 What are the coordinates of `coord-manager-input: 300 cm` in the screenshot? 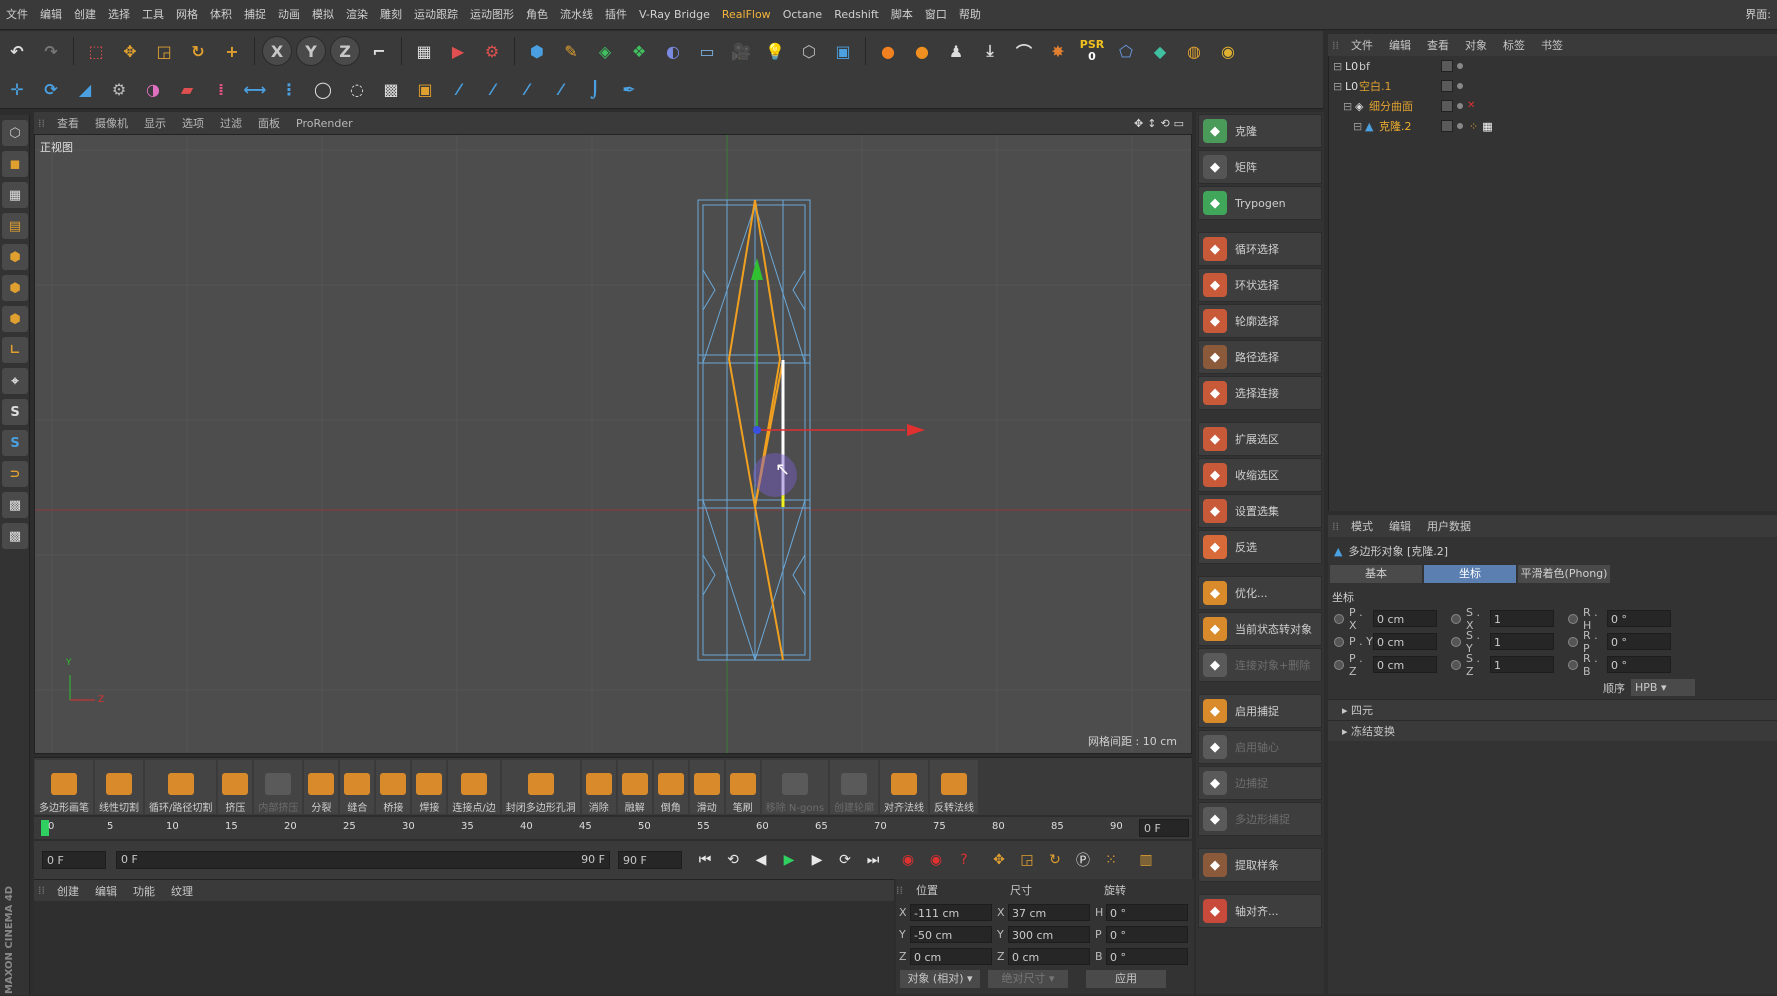 It's located at (1049, 934).